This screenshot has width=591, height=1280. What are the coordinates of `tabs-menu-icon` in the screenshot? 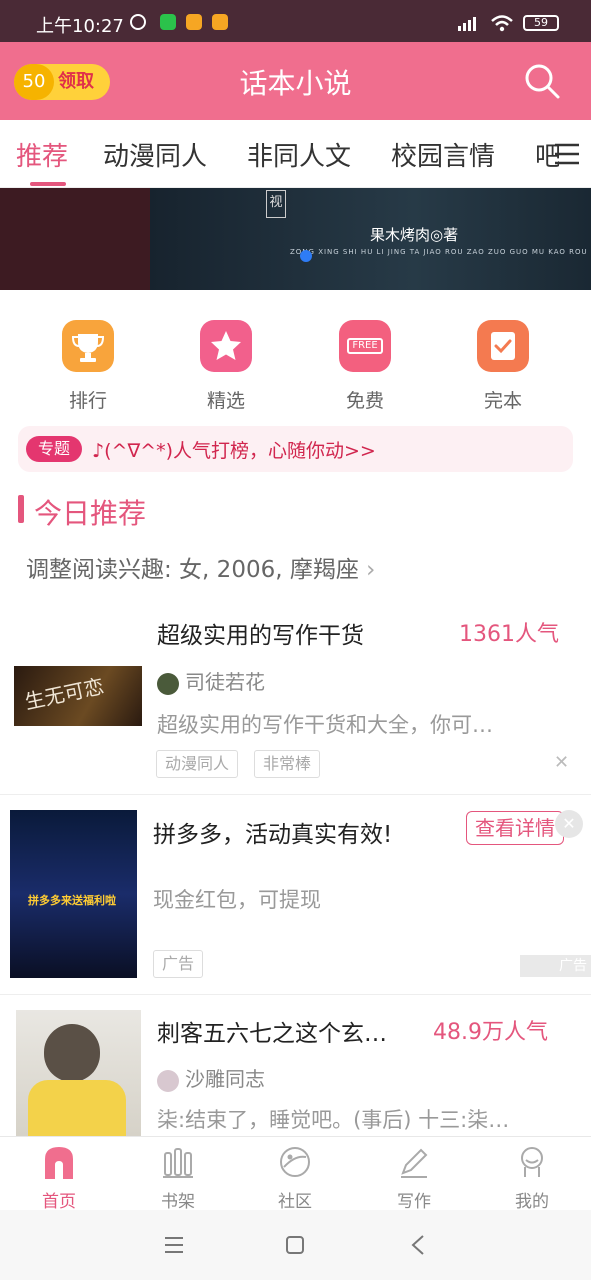 It's located at (567, 154).